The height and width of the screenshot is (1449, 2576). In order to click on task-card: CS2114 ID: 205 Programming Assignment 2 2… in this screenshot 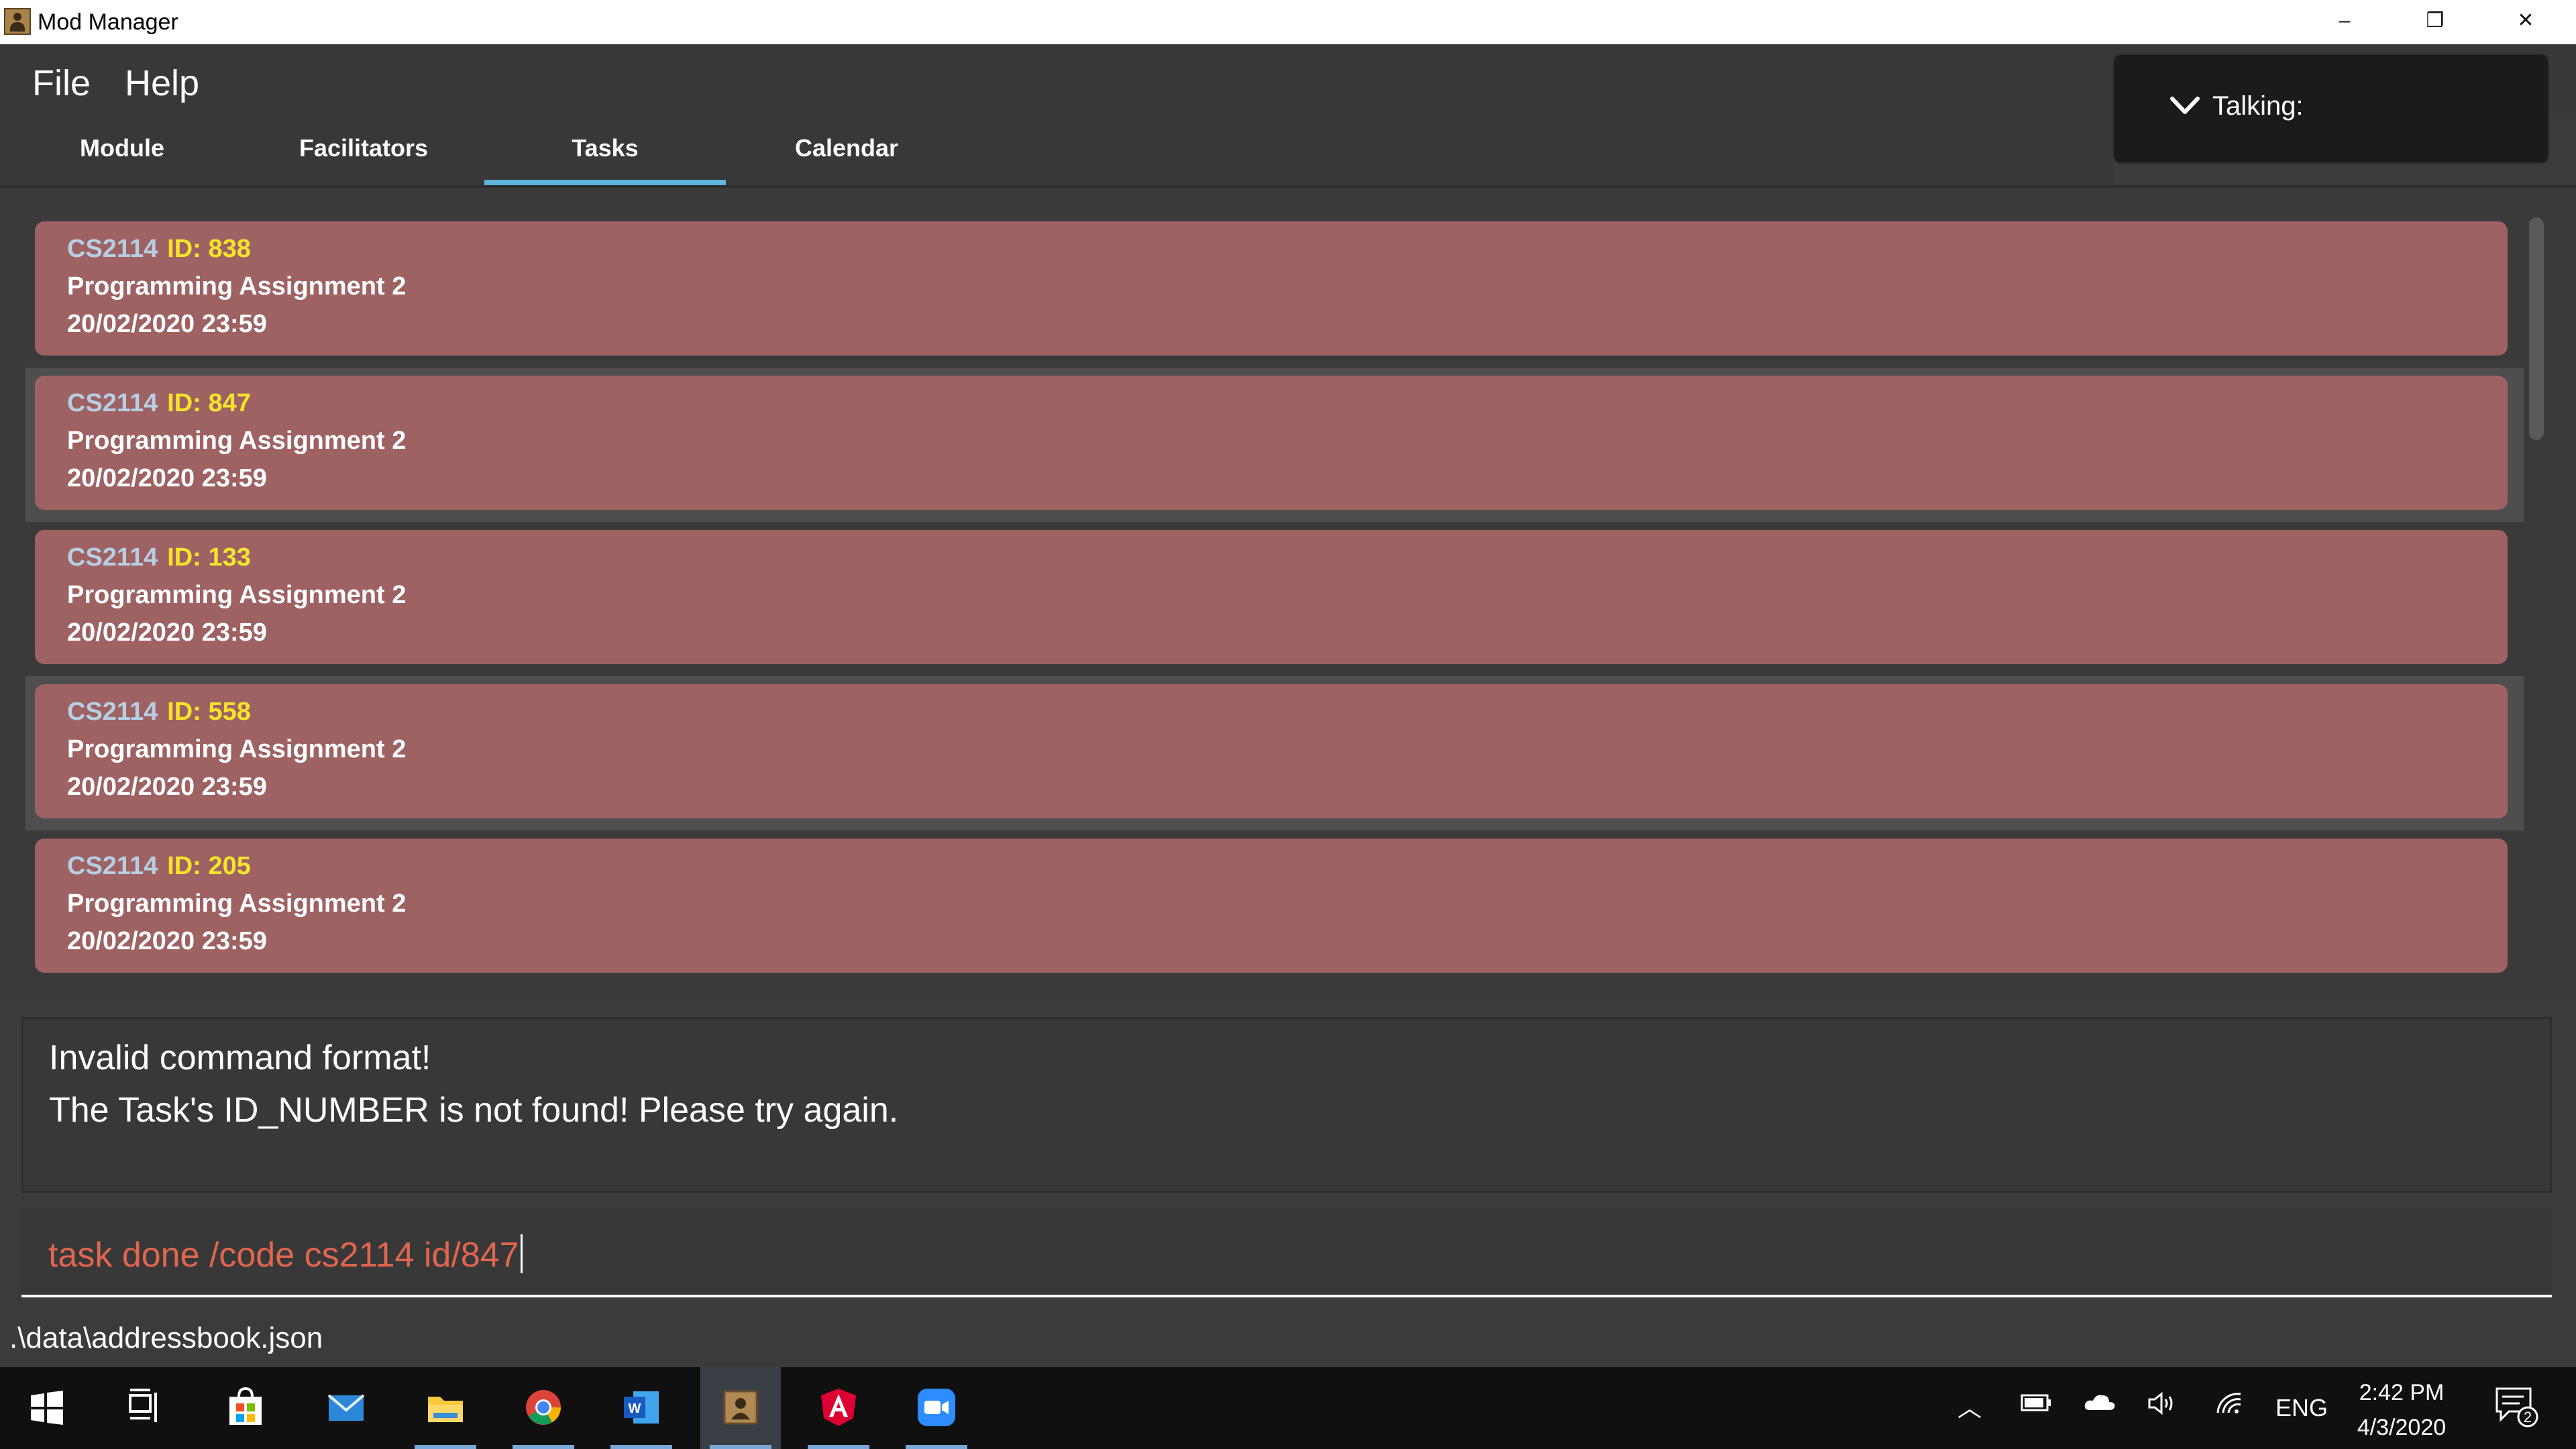, I will do `click(1271, 906)`.